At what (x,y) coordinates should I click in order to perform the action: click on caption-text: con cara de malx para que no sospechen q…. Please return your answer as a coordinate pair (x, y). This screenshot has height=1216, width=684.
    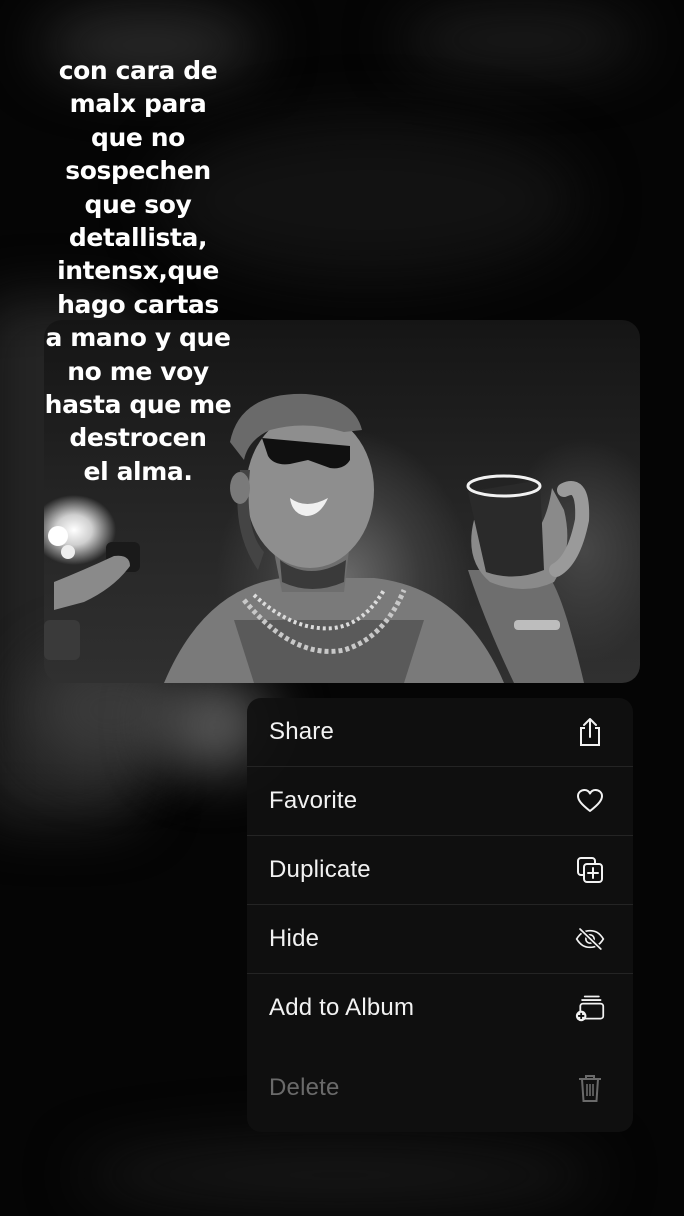
    Looking at the image, I should click on (138, 271).